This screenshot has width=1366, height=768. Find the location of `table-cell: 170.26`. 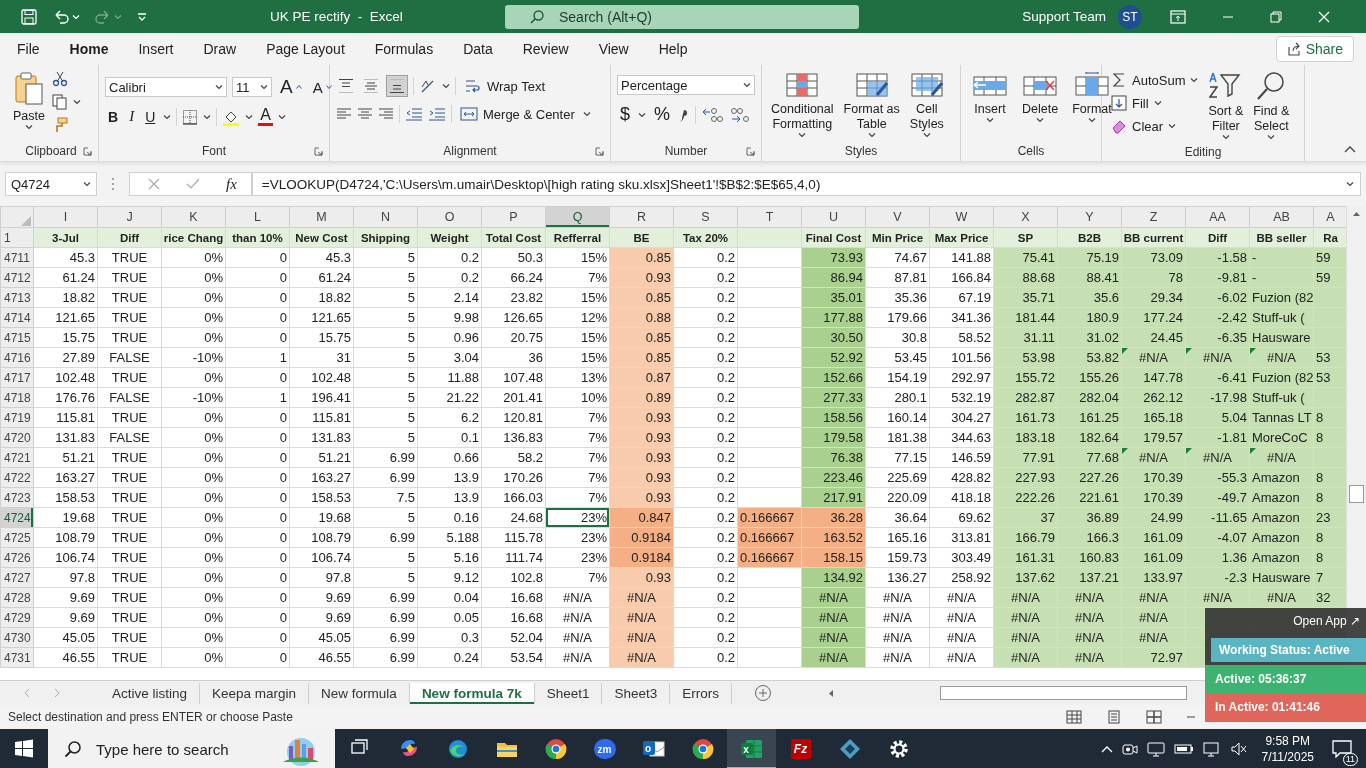

table-cell: 170.26 is located at coordinates (513, 477).